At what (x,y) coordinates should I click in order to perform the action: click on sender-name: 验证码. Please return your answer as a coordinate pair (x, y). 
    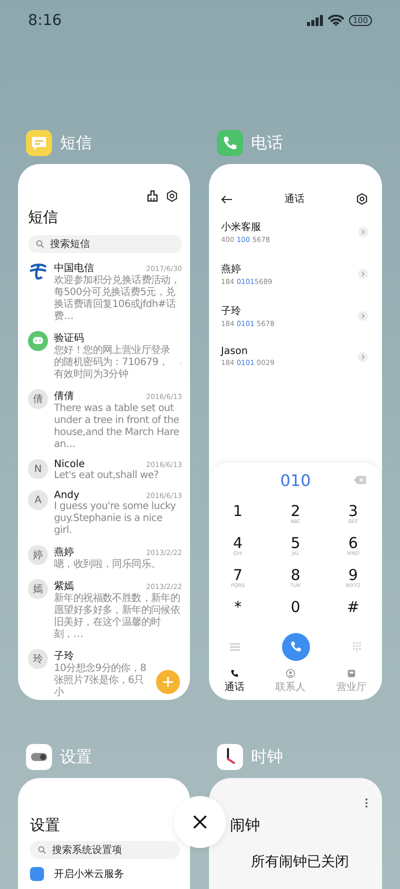
    Looking at the image, I should click on (69, 338).